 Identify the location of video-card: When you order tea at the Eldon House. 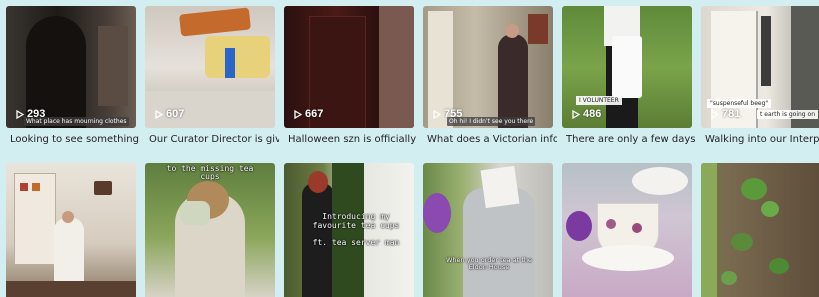
(488, 230).